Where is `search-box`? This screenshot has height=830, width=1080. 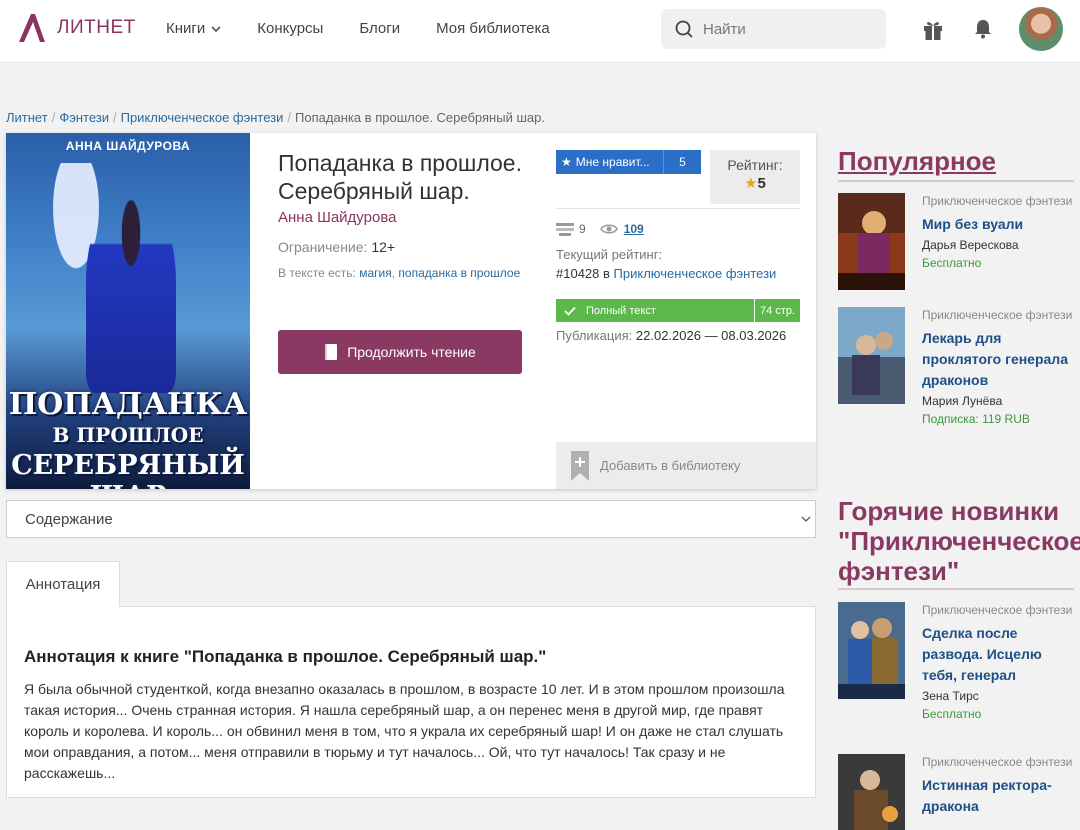 search-box is located at coordinates (773, 29).